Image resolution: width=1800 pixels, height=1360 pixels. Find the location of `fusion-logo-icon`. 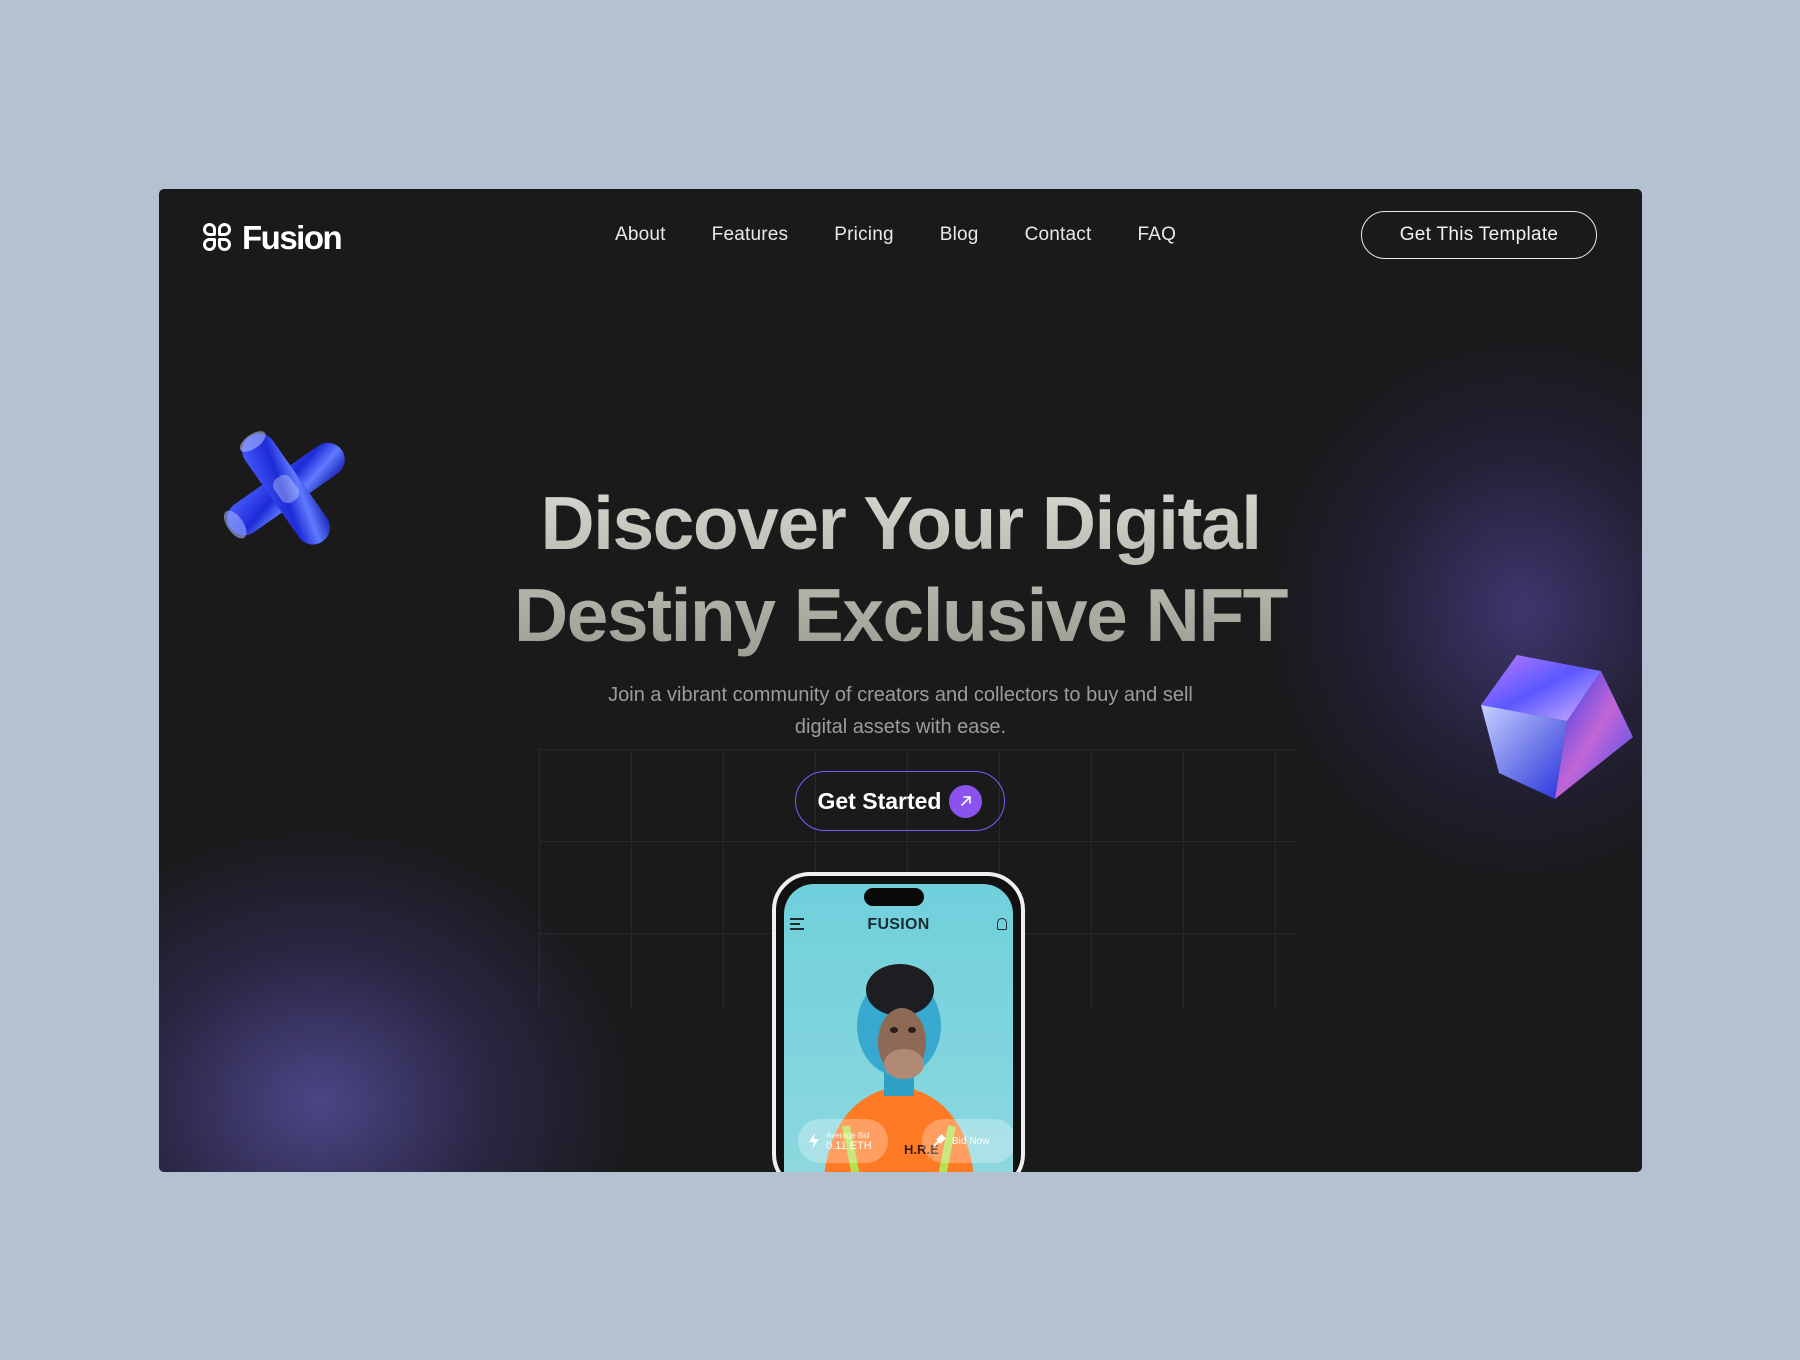

fusion-logo-icon is located at coordinates (218, 238).